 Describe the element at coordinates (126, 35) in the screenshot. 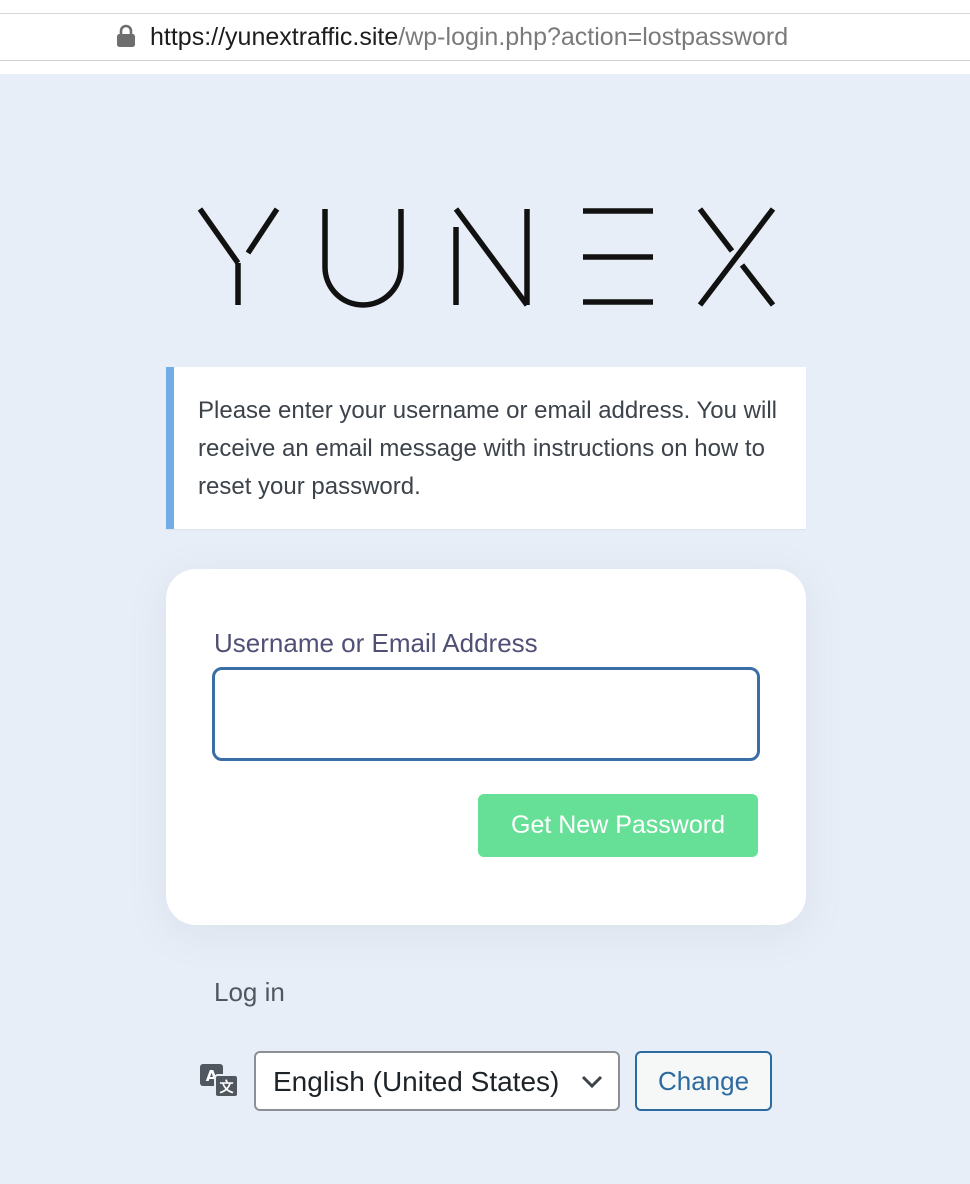

I see `lock-icon` at that location.